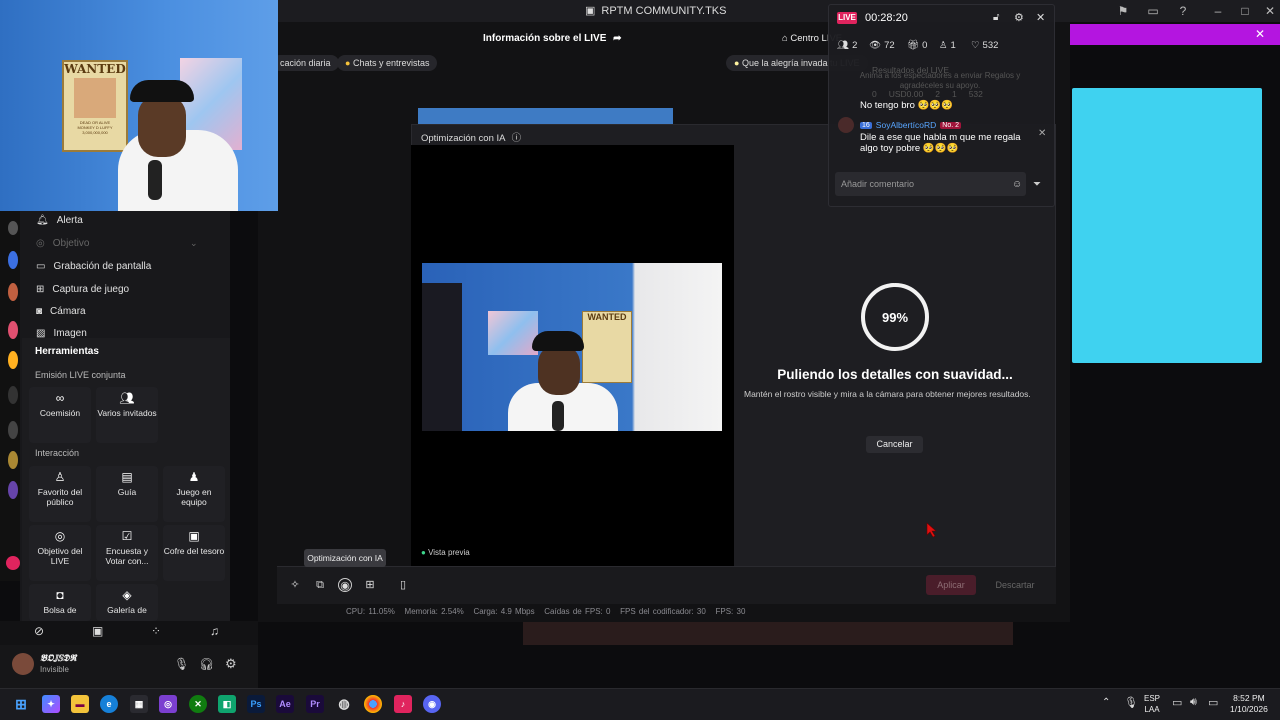  I want to click on stat-likes: ♡ 532, so click(985, 45).